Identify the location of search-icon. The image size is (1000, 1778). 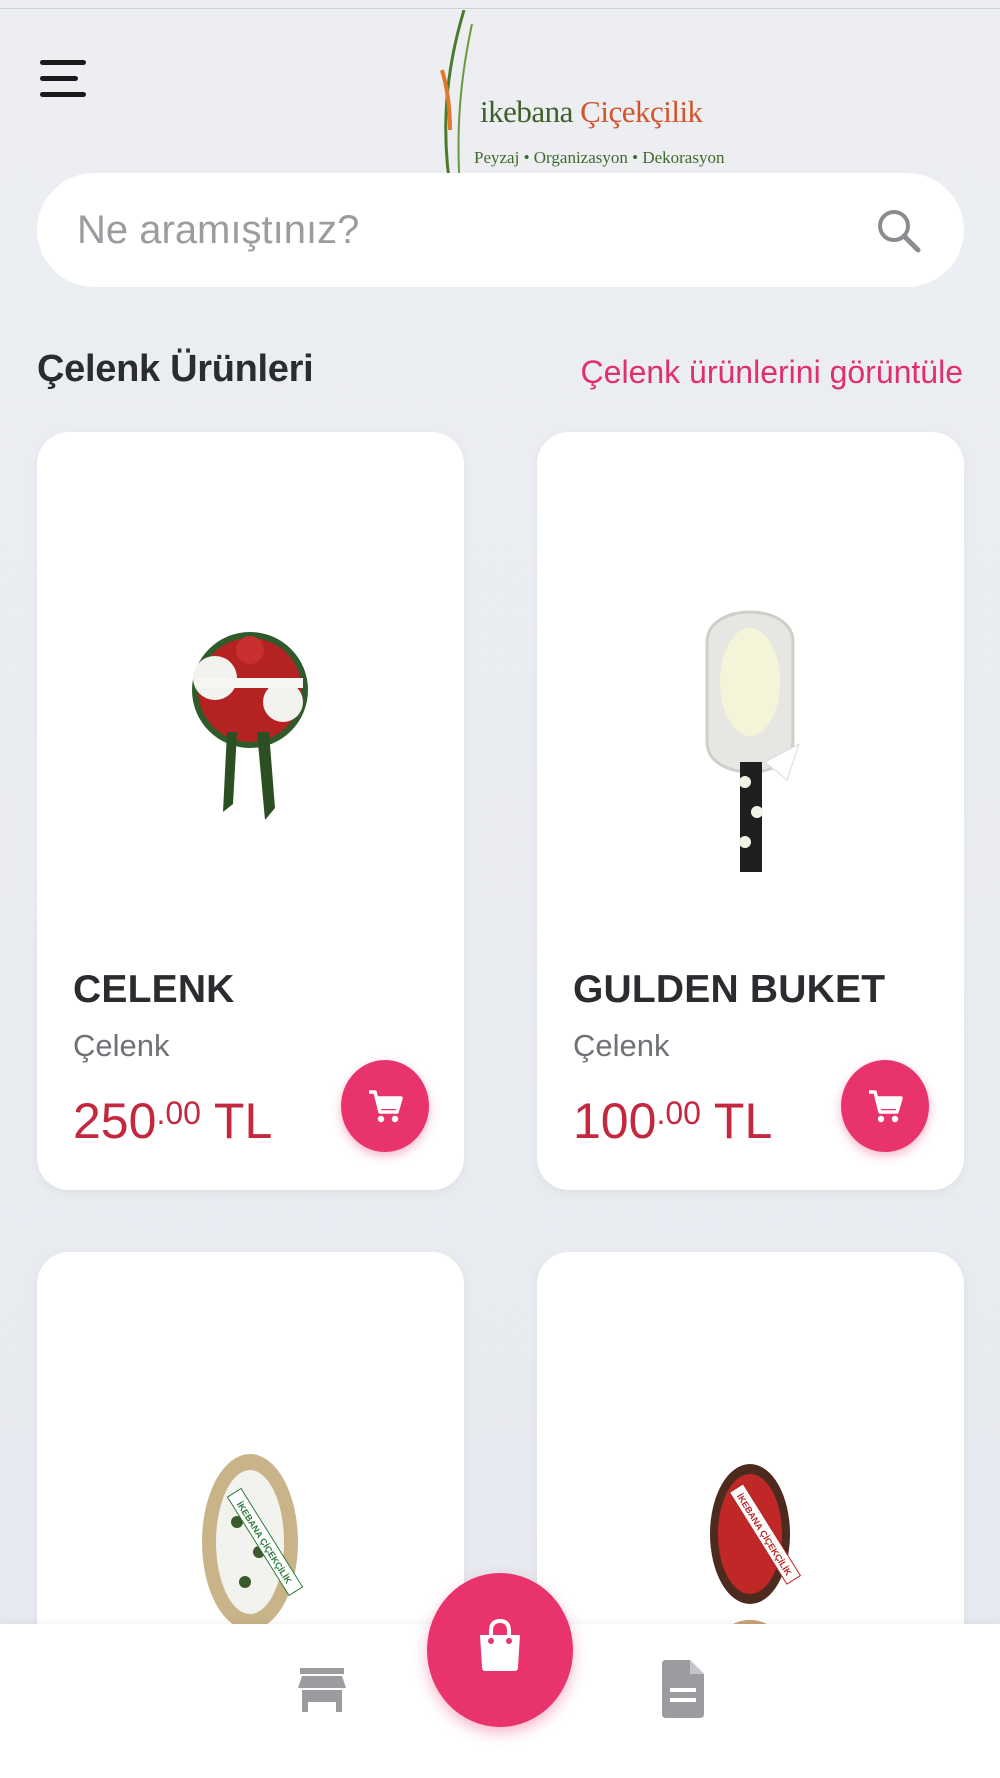
(899, 231).